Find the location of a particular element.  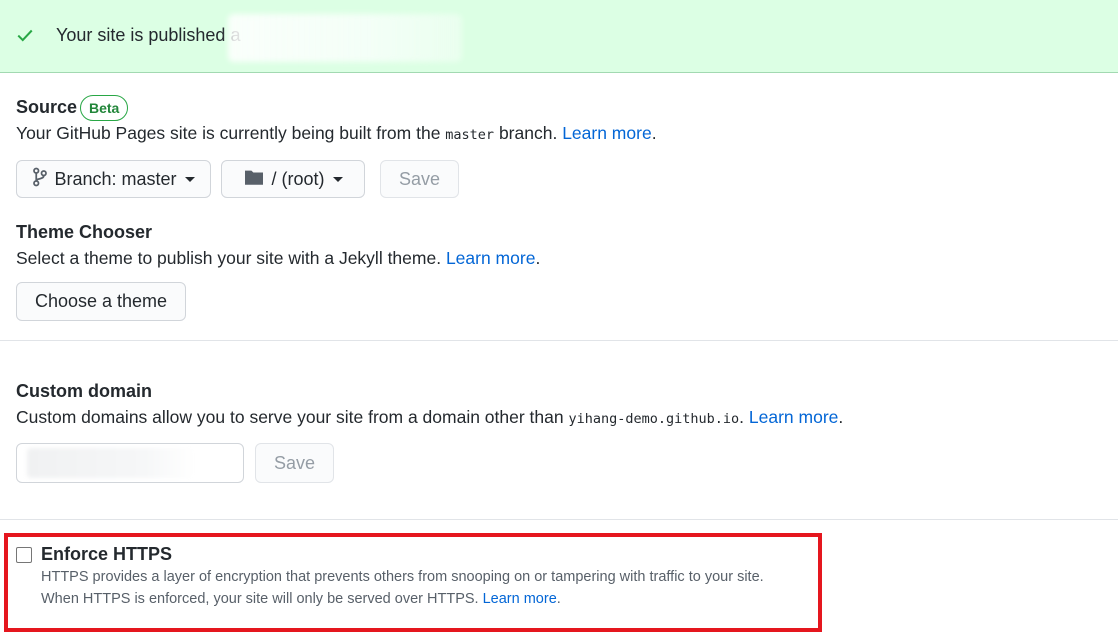

theme-title: Theme Chooser is located at coordinates (84, 232).